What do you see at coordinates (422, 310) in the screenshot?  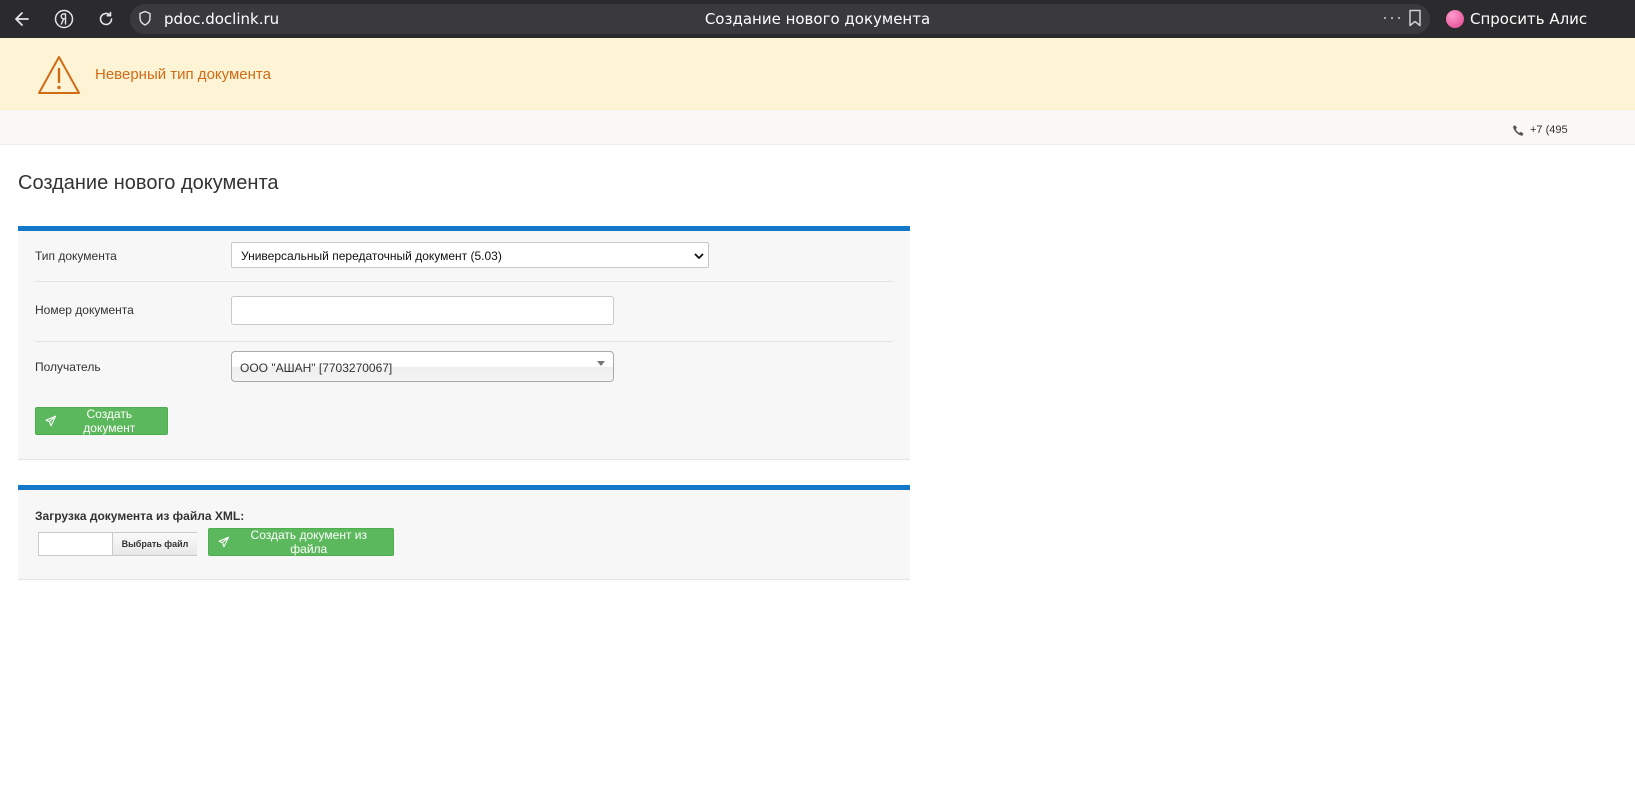 I see `doc-number-input` at bounding box center [422, 310].